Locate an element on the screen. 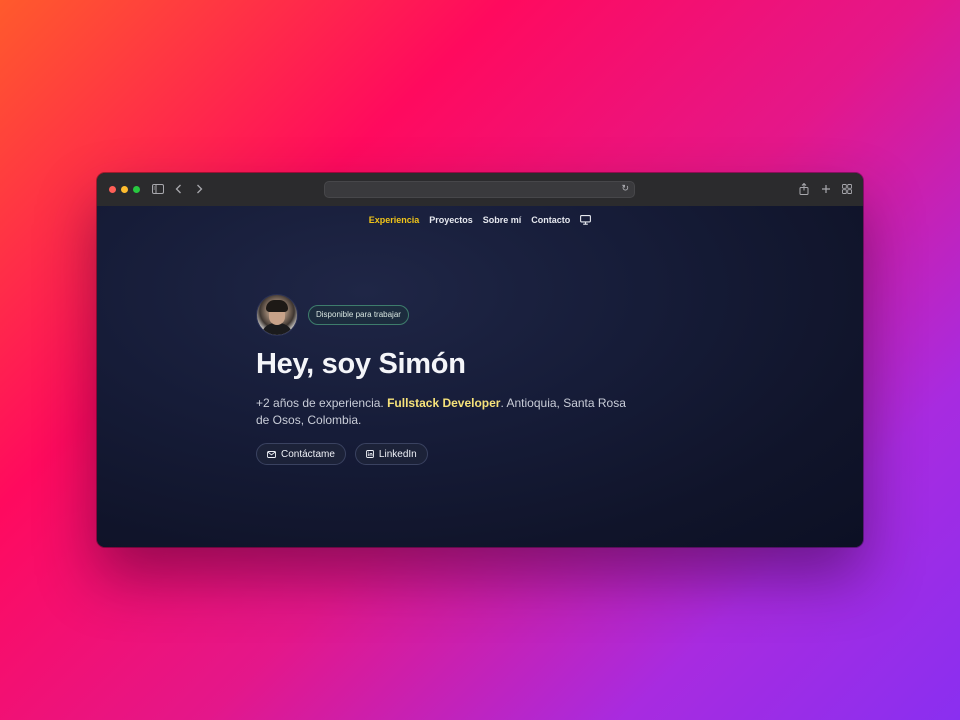 Image resolution: width=960 pixels, height=720 pixels. contact-button-label: Contáctame is located at coordinates (308, 454).